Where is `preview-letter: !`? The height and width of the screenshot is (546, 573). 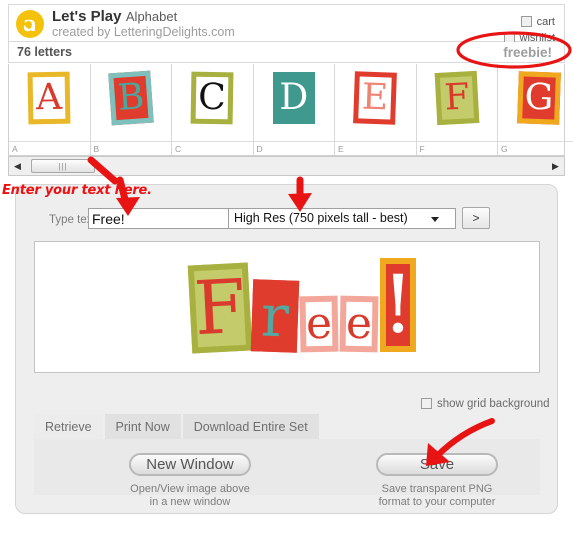
preview-letter: ! is located at coordinates (398, 305).